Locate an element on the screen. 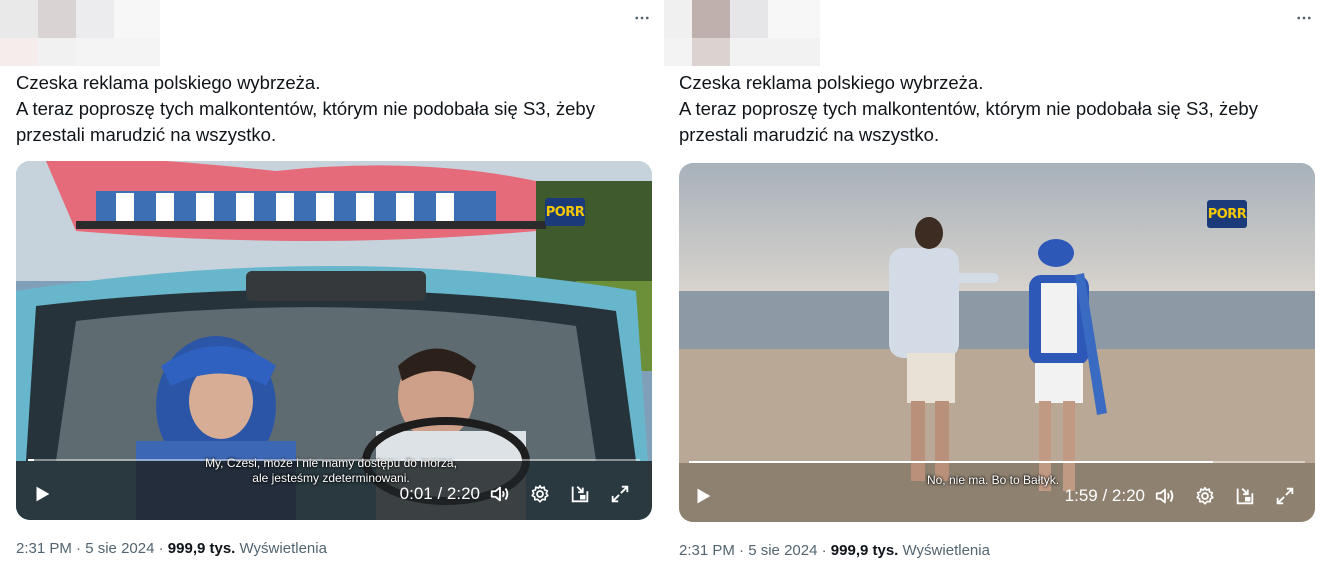  video-controls: 1:59 / 2:20 is located at coordinates (997, 496).